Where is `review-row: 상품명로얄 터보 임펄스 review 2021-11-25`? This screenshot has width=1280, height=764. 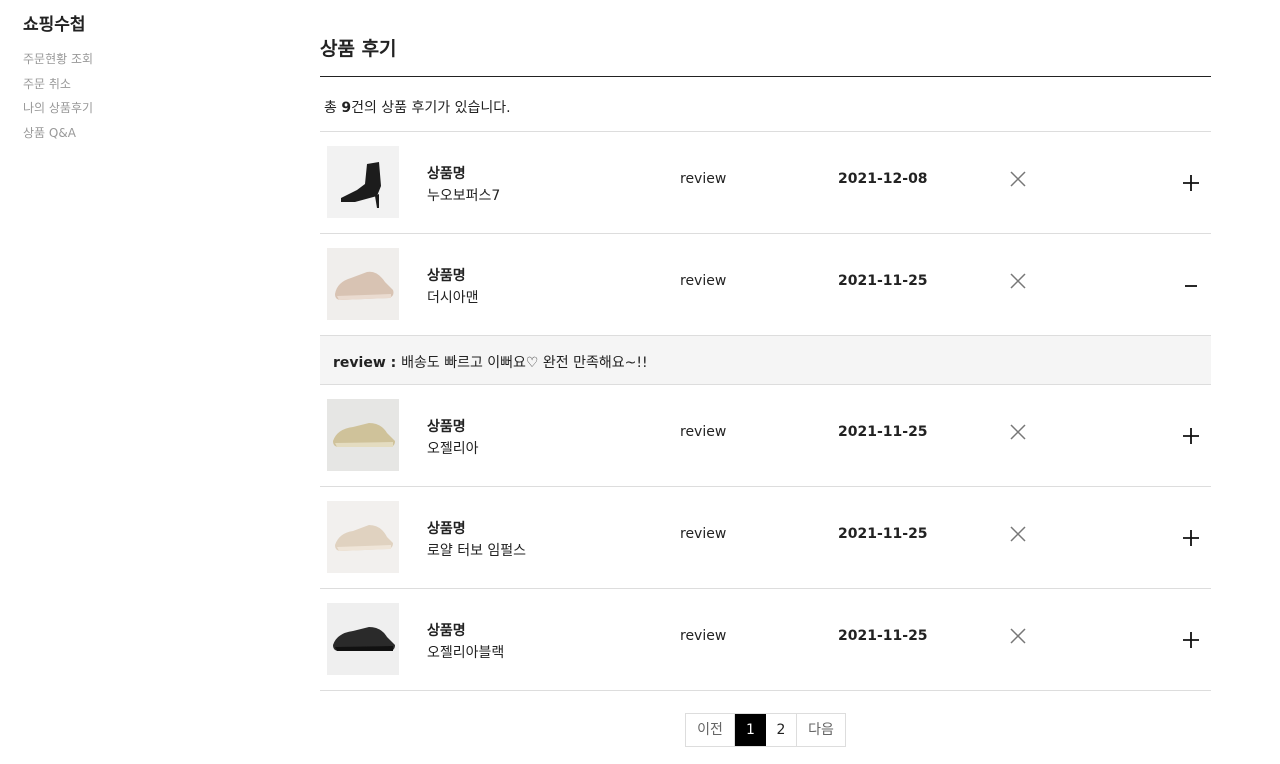
review-row: 상품명로얄 터보 임펄스 review 2021-11-25 is located at coordinates (765, 538).